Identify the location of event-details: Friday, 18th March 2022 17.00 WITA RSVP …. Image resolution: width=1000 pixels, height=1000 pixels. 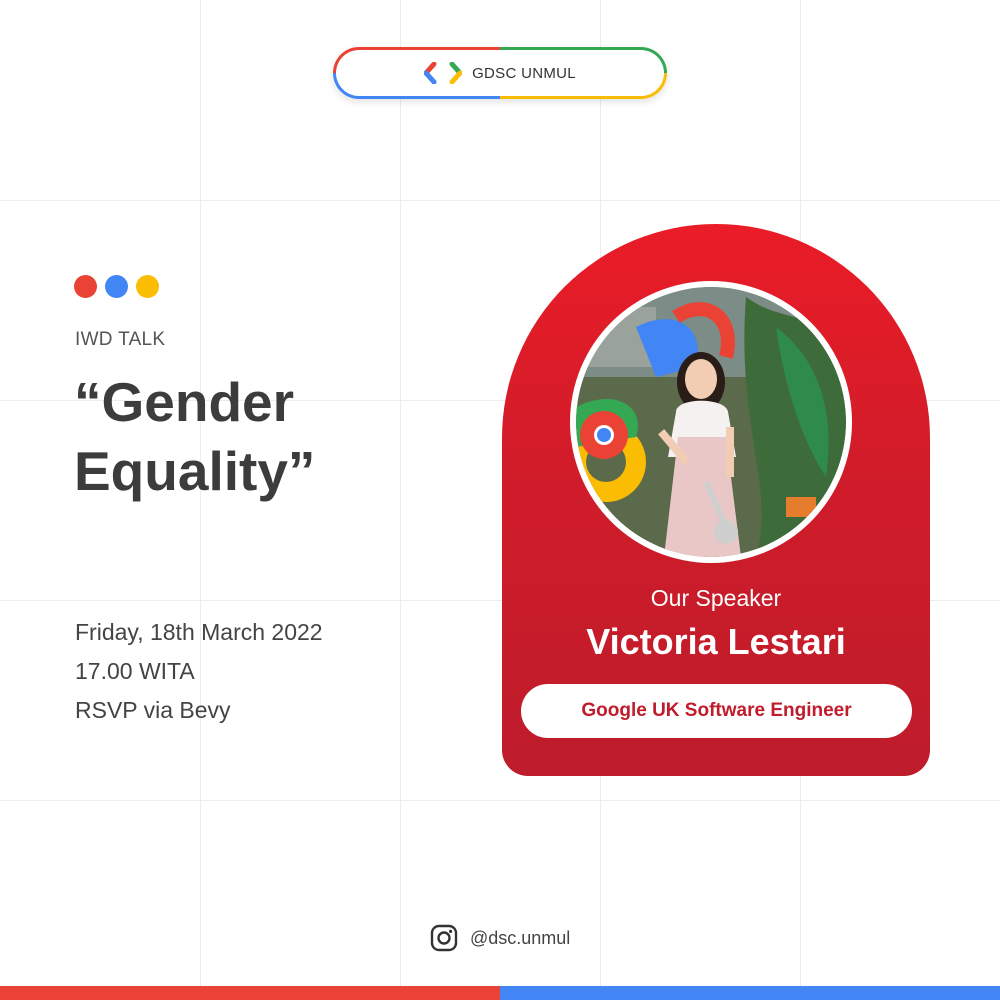
(199, 671).